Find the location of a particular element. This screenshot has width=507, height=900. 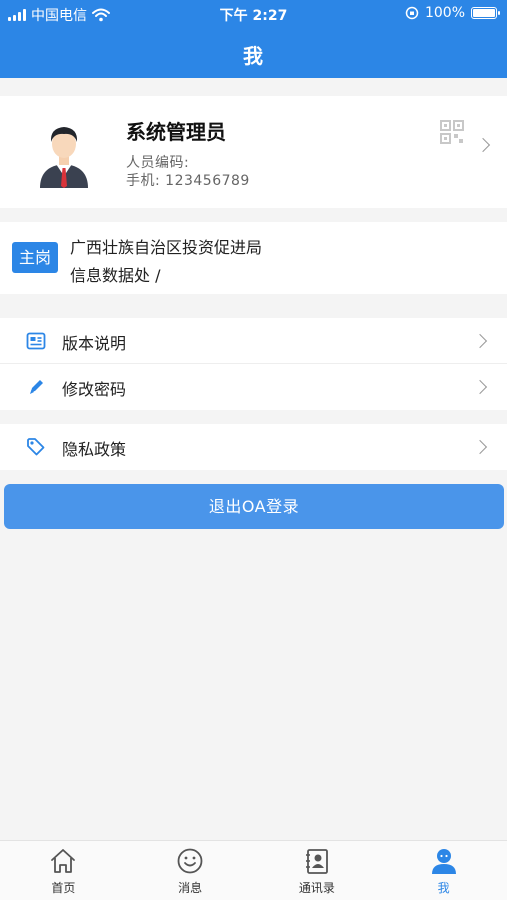

page-title: 我 is located at coordinates (253, 56).